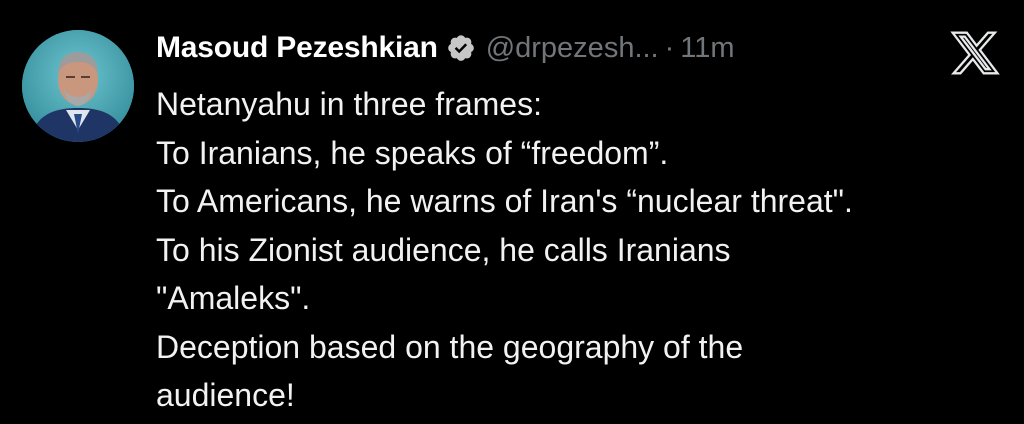  What do you see at coordinates (412, 152) in the screenshot?
I see `tweet-body-line: To Iranians, he speaks of “freedom”.` at bounding box center [412, 152].